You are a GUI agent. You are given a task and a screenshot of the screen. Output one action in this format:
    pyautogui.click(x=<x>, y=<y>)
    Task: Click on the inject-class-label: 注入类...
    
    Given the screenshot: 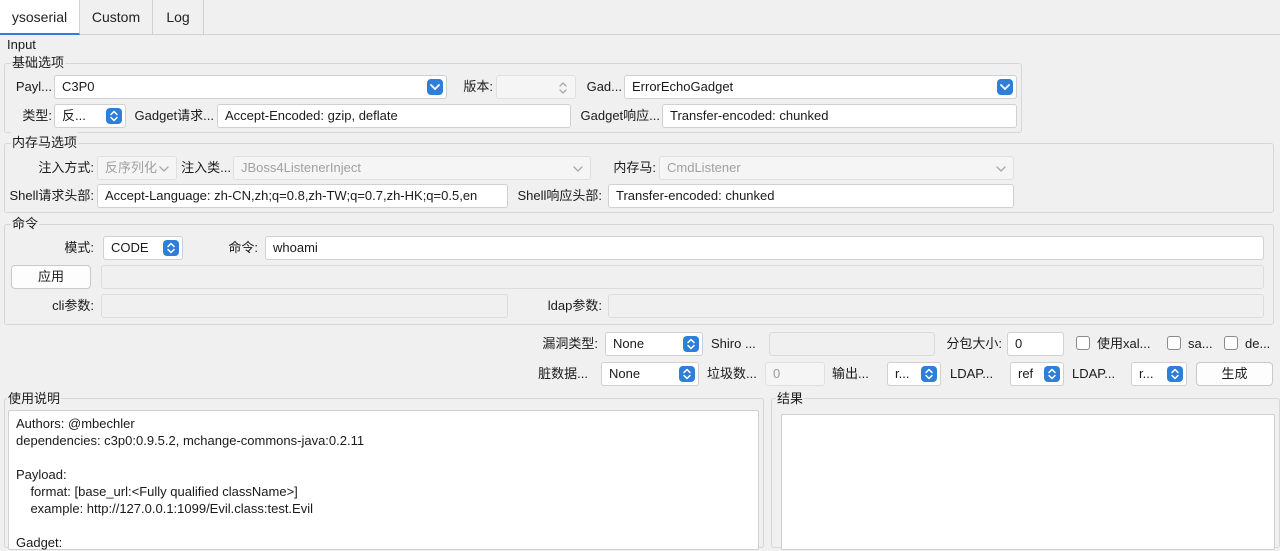 What is the action you would take?
    pyautogui.click(x=206, y=167)
    